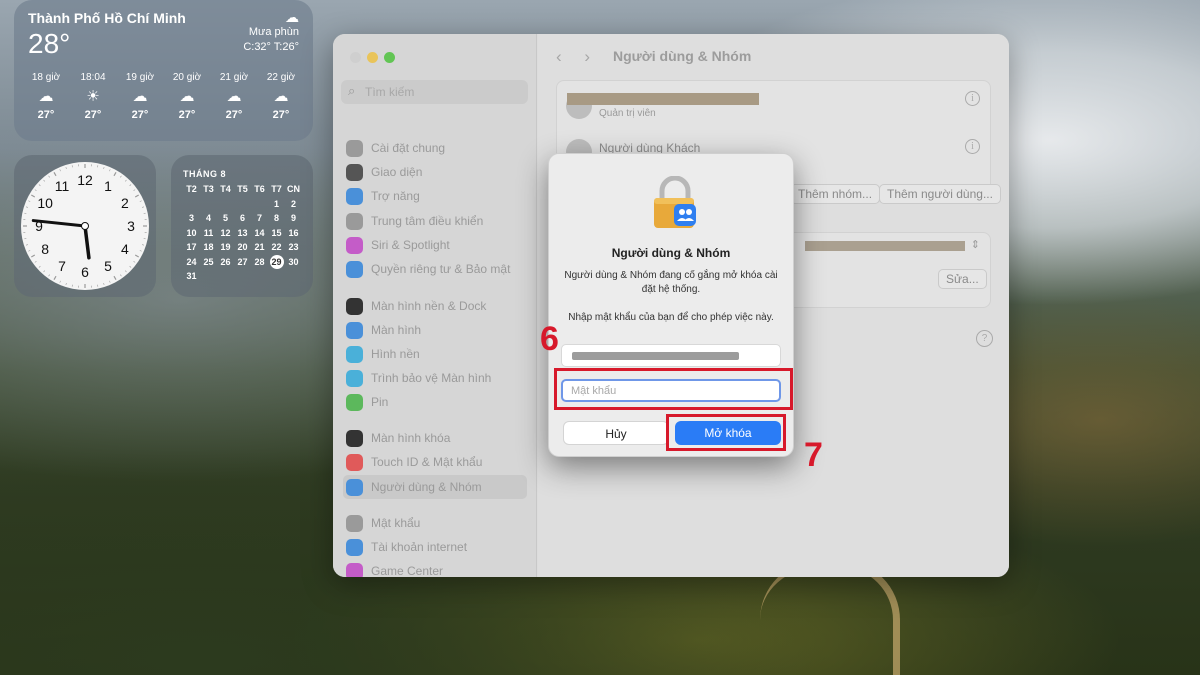 Image resolution: width=1200 pixels, height=675 pixels. I want to click on calendar-day: 27, so click(242, 261).